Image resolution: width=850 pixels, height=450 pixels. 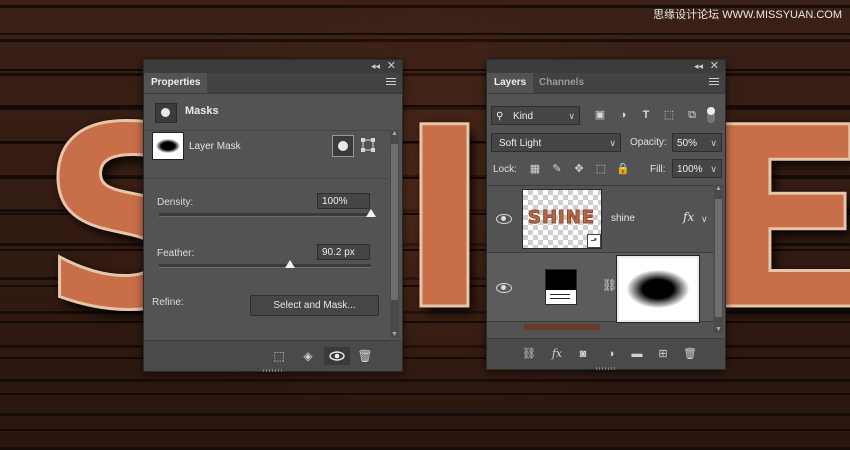 I want to click on filter-smart-object-icon: ⧉, so click(x=692, y=115).